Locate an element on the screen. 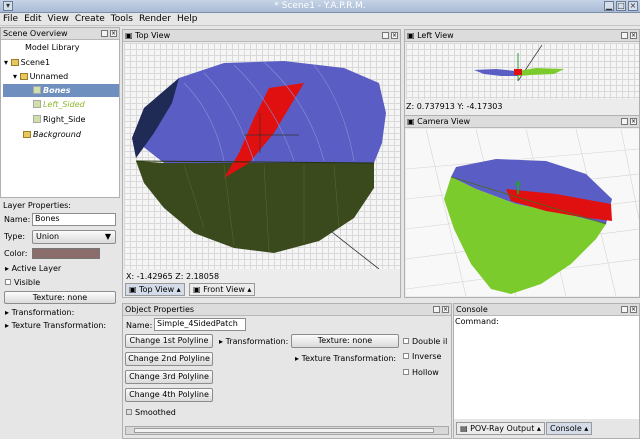  layer-name-field: Bones is located at coordinates (74, 219).